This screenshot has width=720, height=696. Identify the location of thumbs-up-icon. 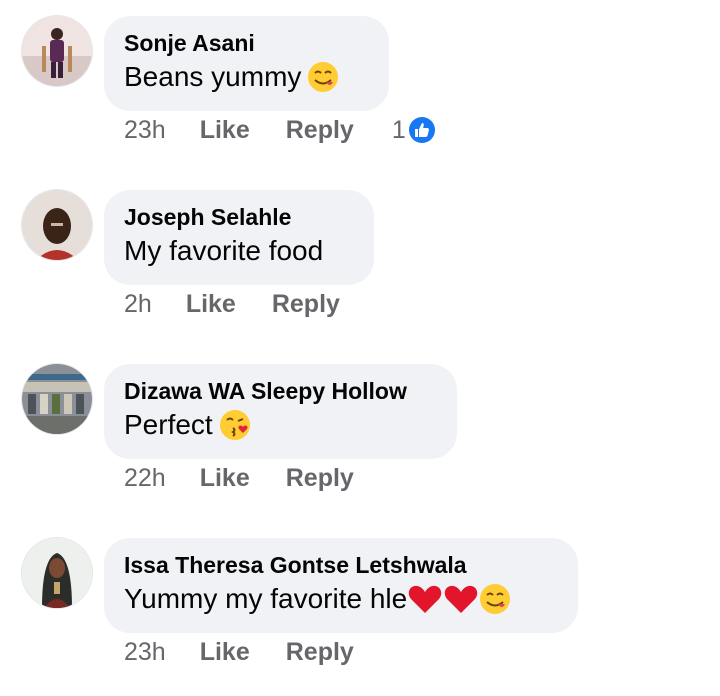
(421, 130).